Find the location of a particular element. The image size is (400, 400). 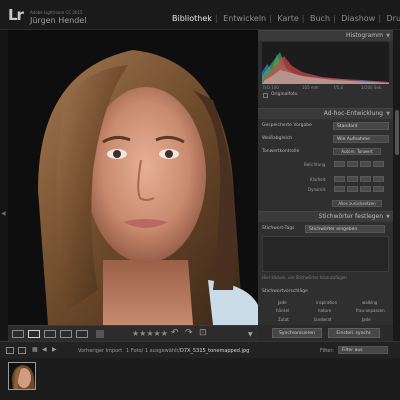

secondary-window-icon is located at coordinates (10, 350).